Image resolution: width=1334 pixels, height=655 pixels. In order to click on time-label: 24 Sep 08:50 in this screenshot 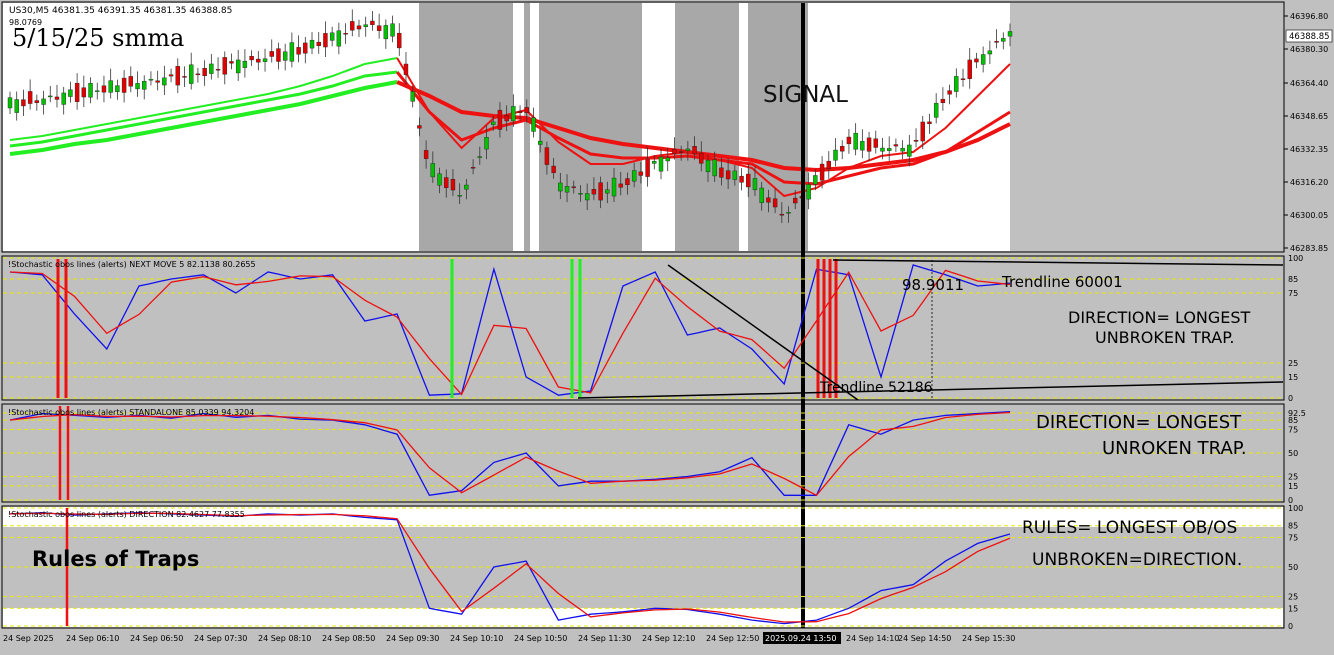, I will do `click(348, 638)`.